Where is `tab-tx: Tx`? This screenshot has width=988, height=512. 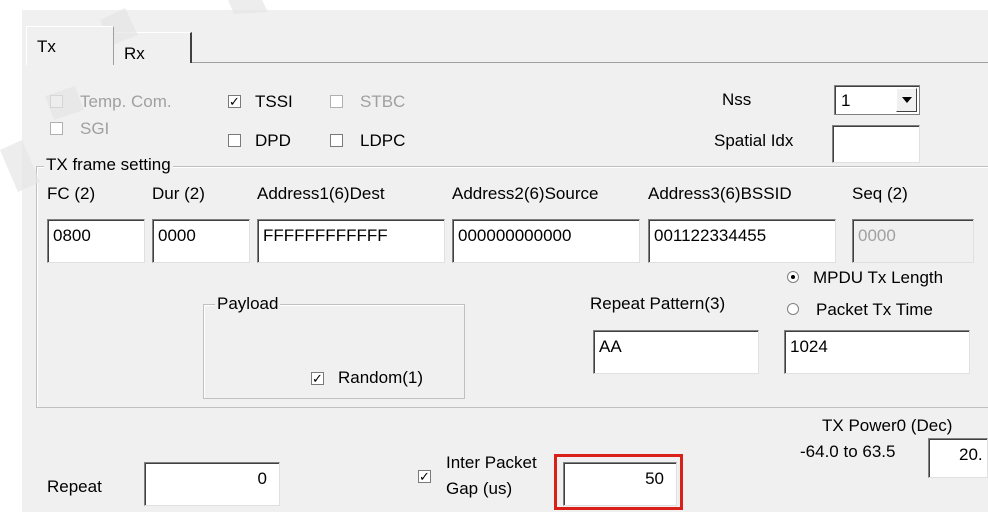 tab-tx: Tx is located at coordinates (70, 45).